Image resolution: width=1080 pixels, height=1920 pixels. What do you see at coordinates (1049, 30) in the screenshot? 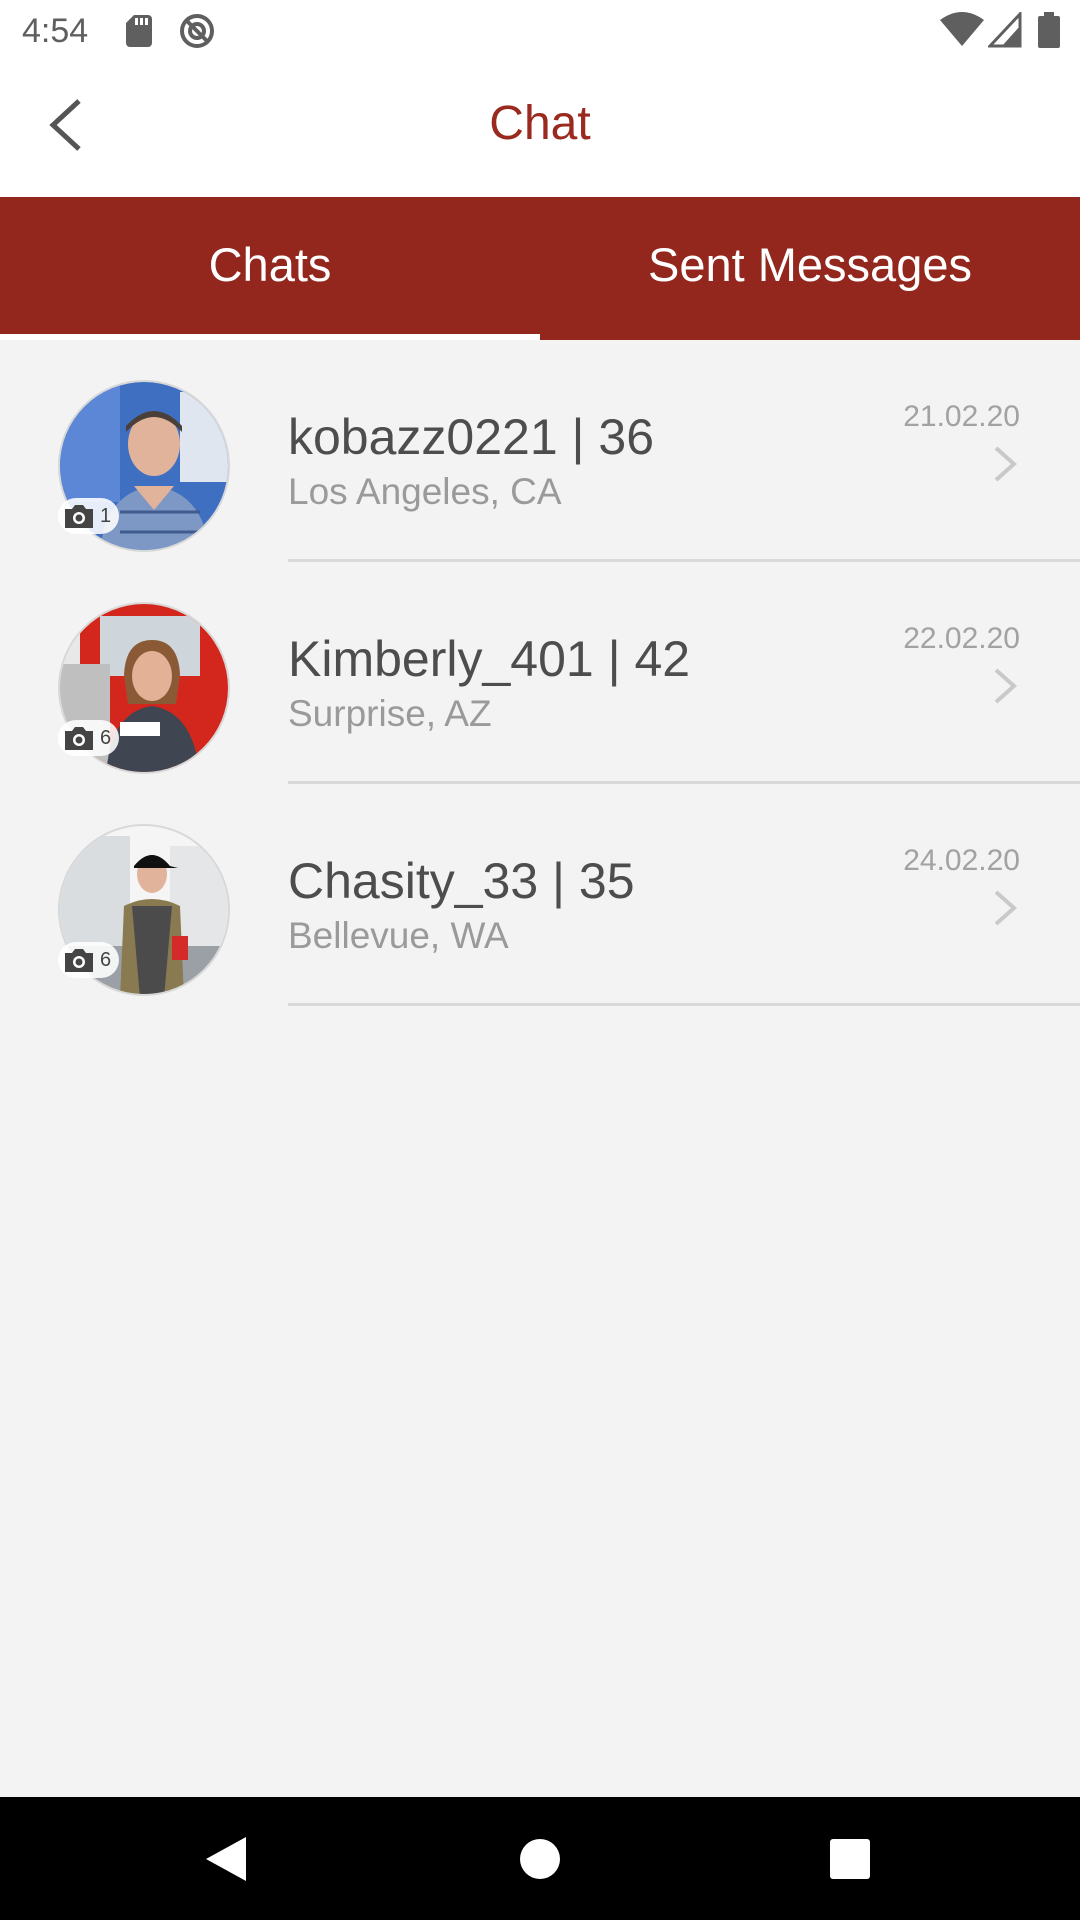
I see `battery-icon` at bounding box center [1049, 30].